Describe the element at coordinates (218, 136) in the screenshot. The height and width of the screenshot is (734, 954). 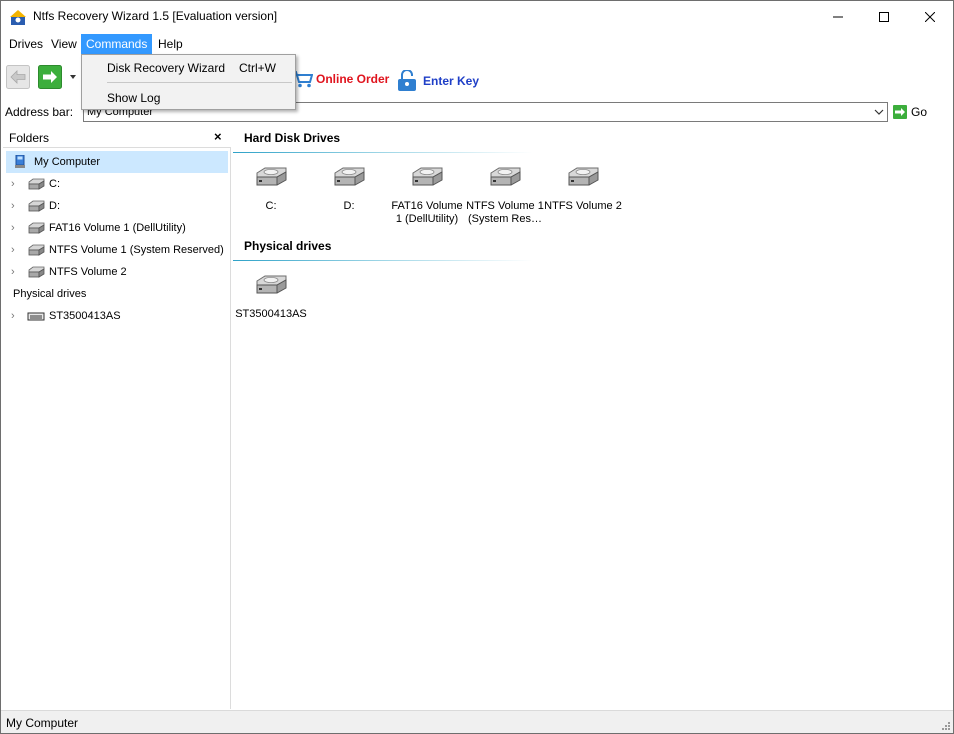
I see `folders-close-icon: ×` at that location.